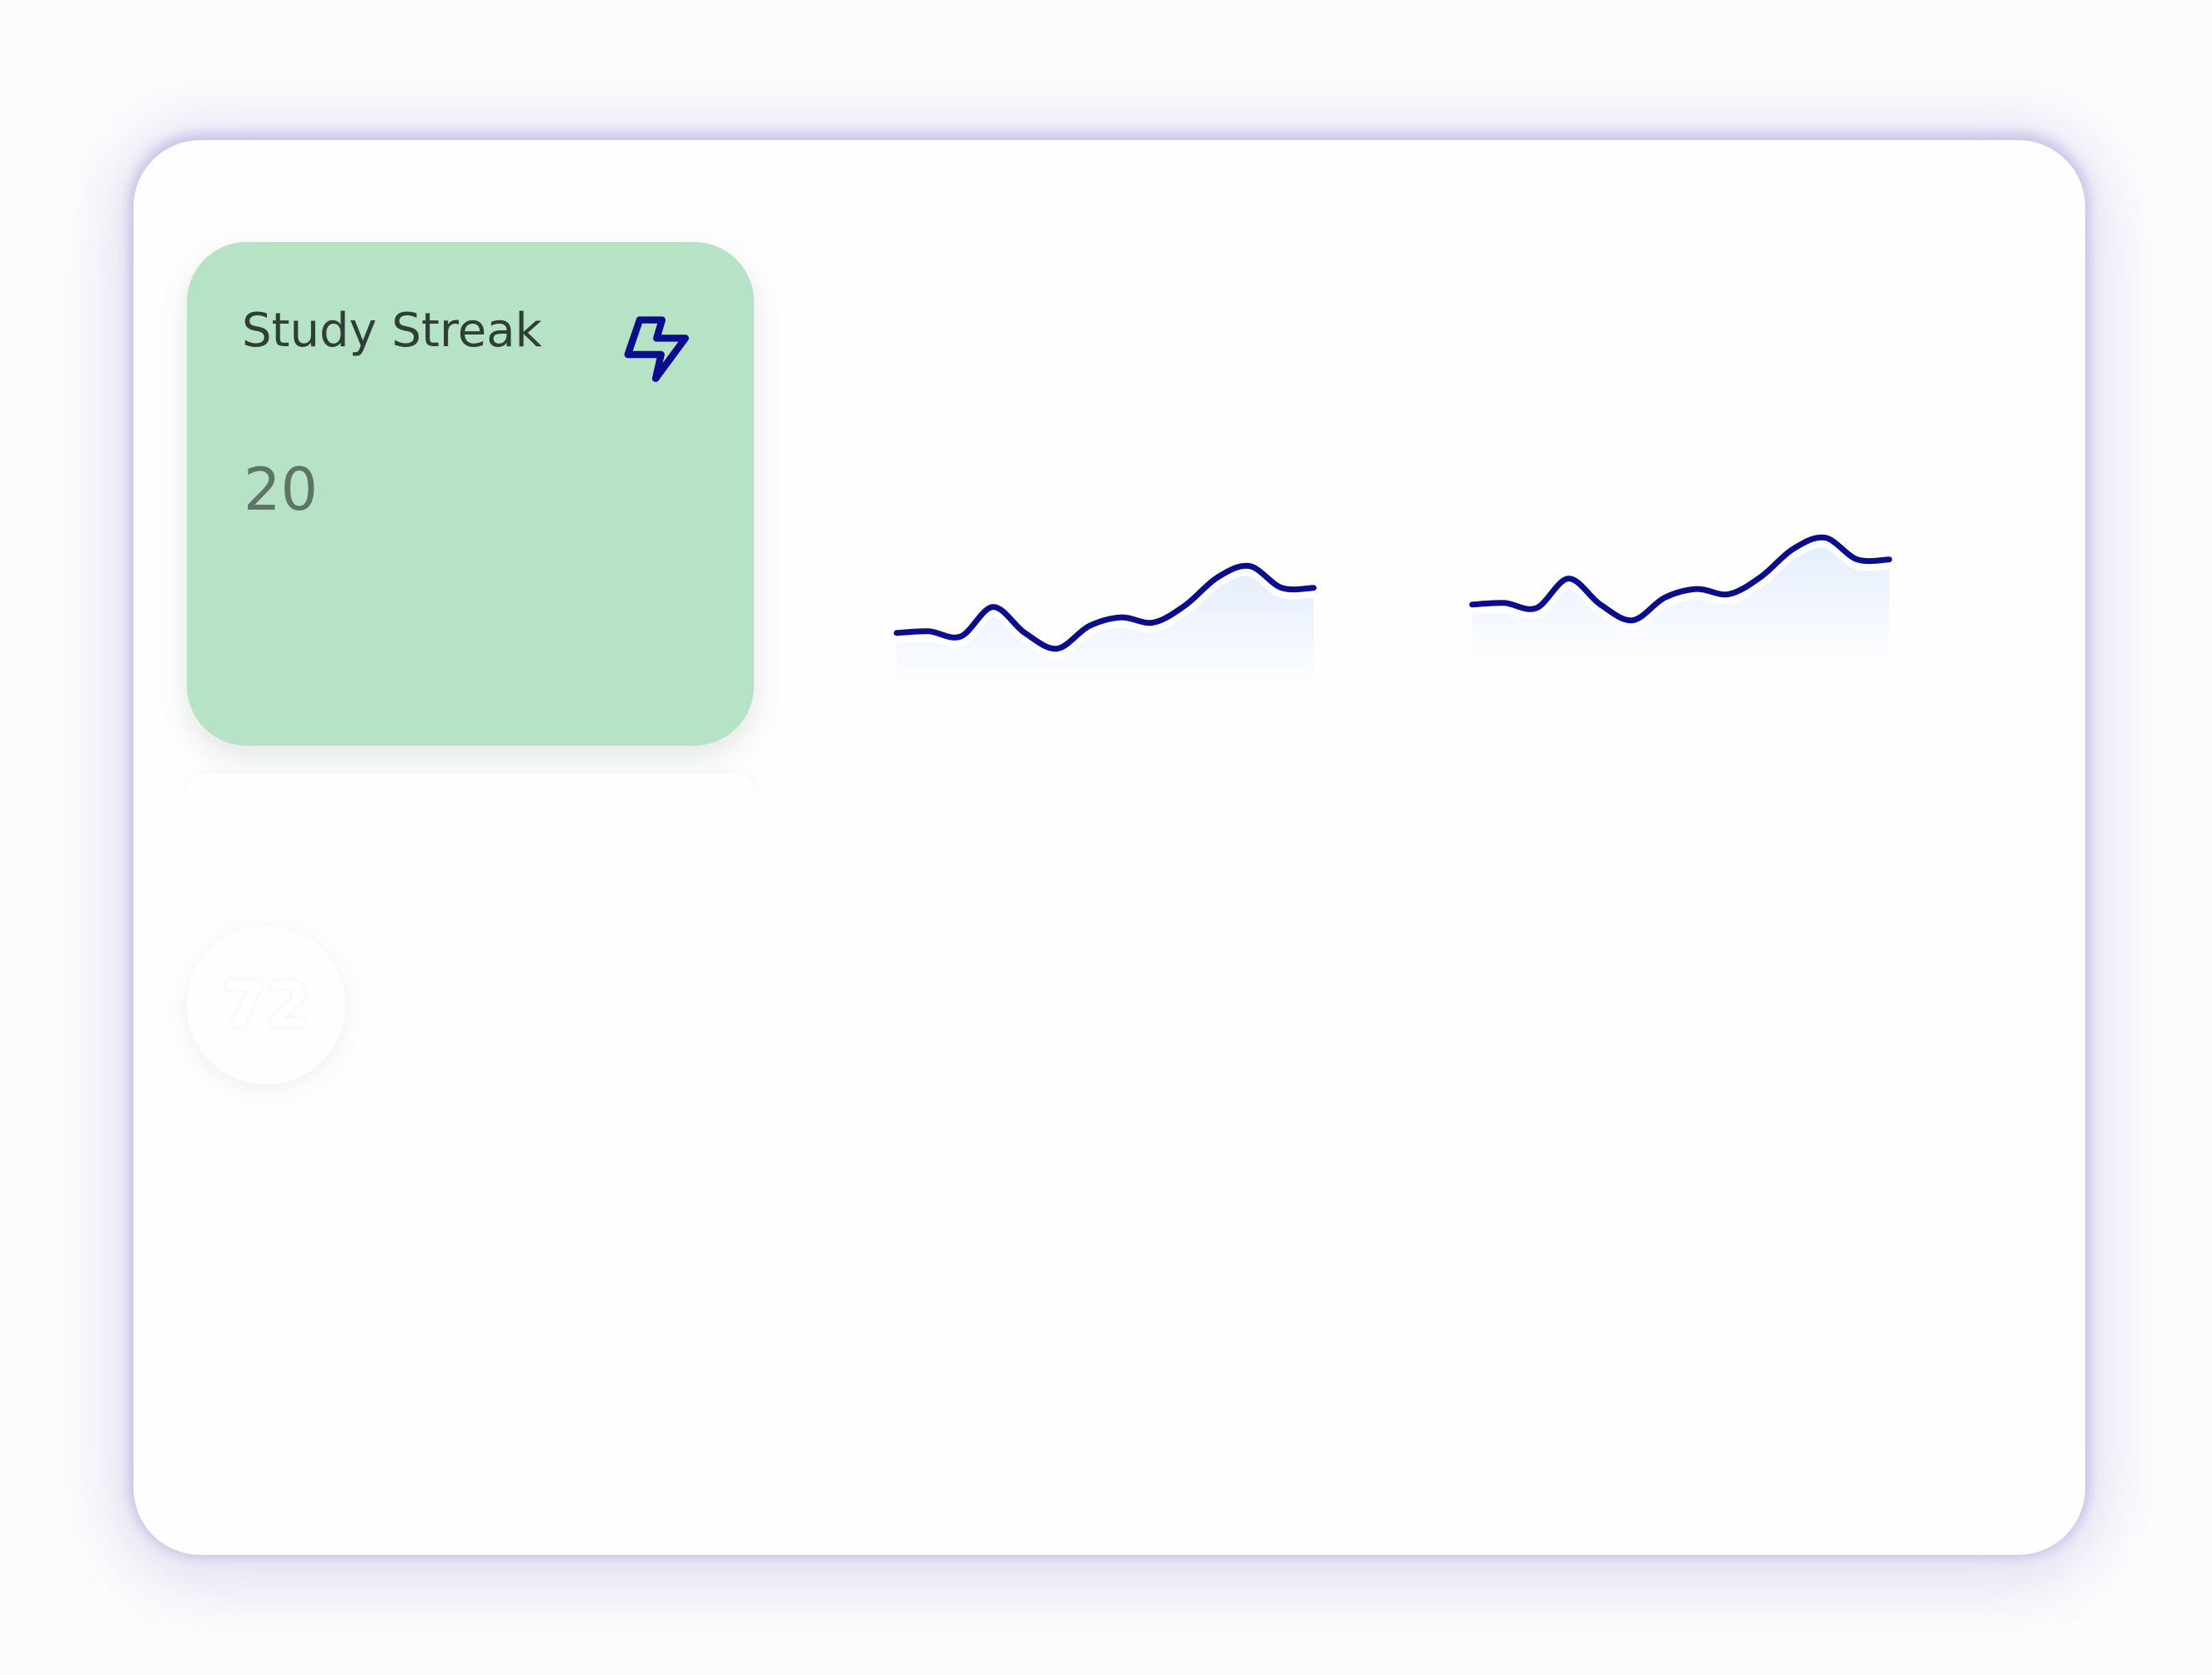  What do you see at coordinates (392, 331) in the screenshot?
I see `stat-card-title: Study Streak` at bounding box center [392, 331].